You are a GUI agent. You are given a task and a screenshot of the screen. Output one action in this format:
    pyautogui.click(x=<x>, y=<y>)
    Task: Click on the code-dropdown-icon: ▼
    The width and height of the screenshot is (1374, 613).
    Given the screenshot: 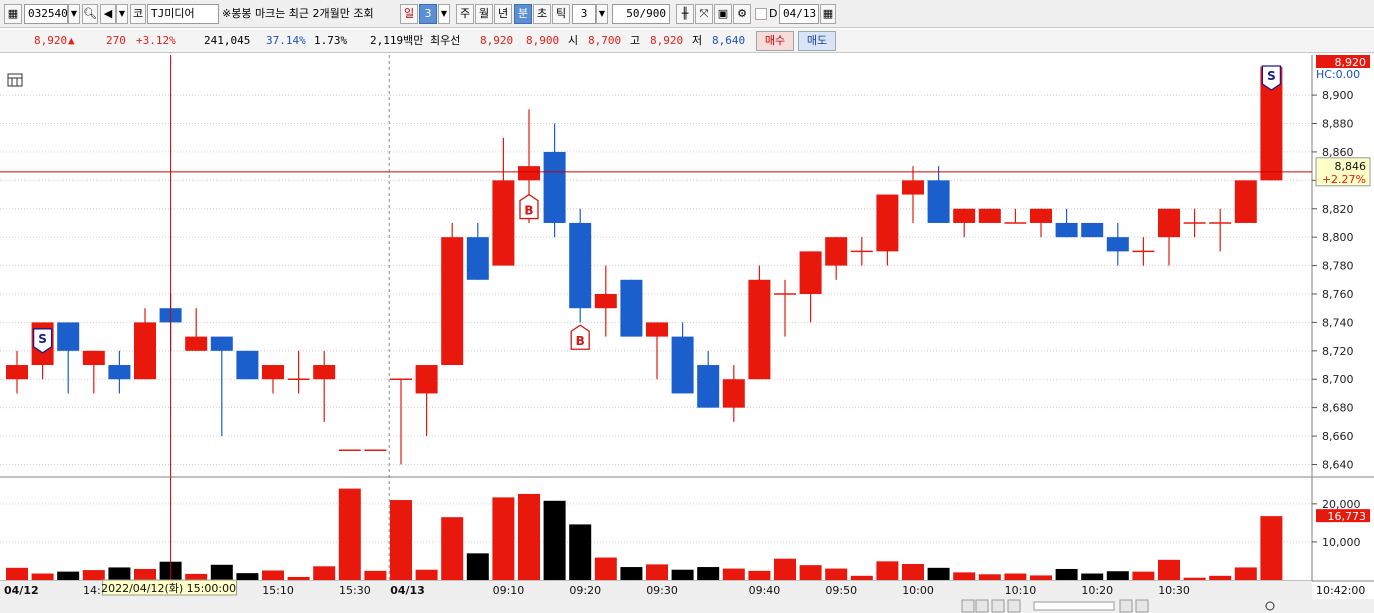 What is the action you would take?
    pyautogui.click(x=74, y=14)
    